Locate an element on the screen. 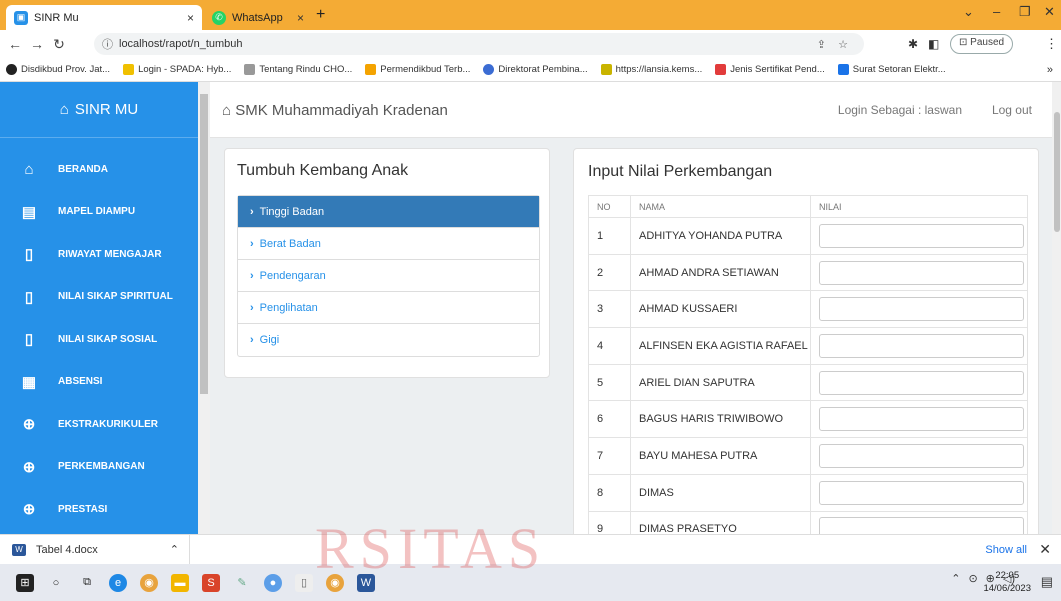 The height and width of the screenshot is (601, 1061). logout-link: Log out is located at coordinates (1012, 110).